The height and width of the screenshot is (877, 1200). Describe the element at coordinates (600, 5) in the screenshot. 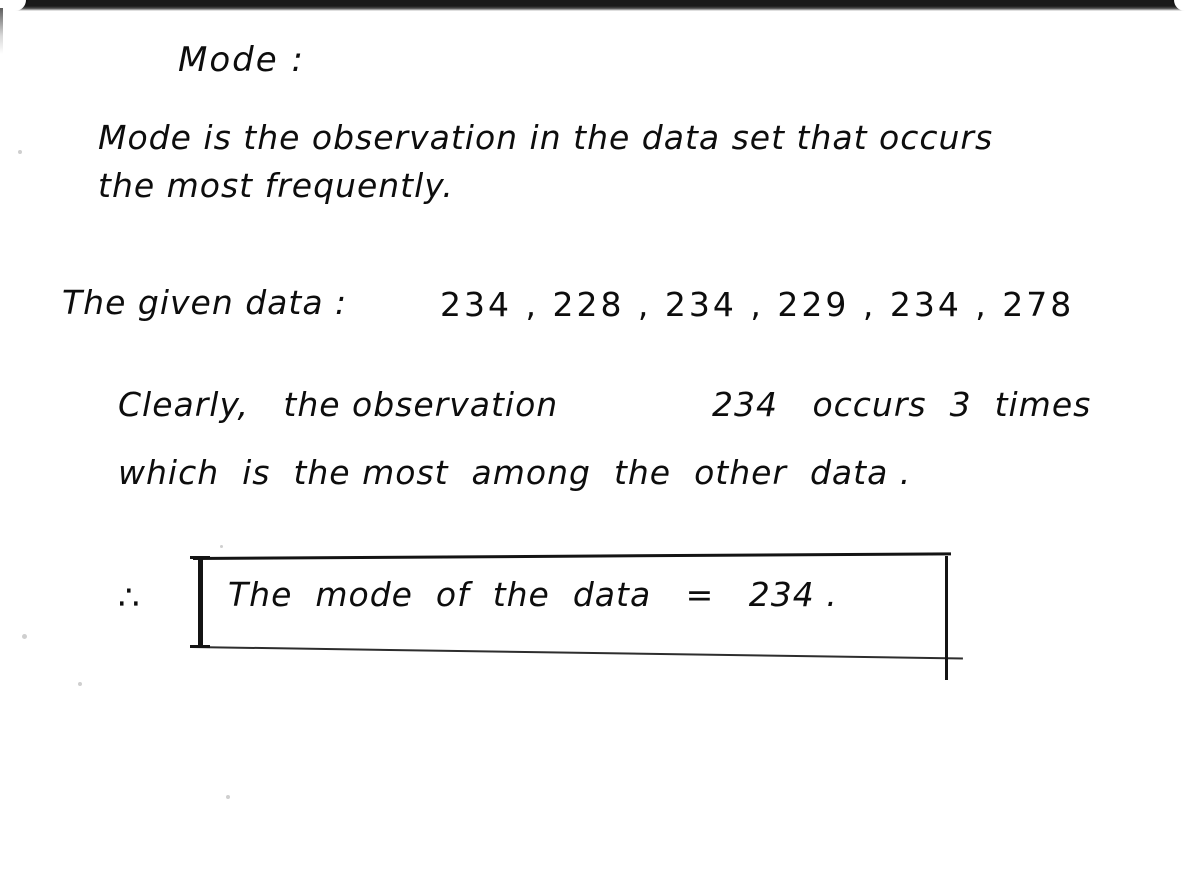

I see `scan-edge-top` at that location.